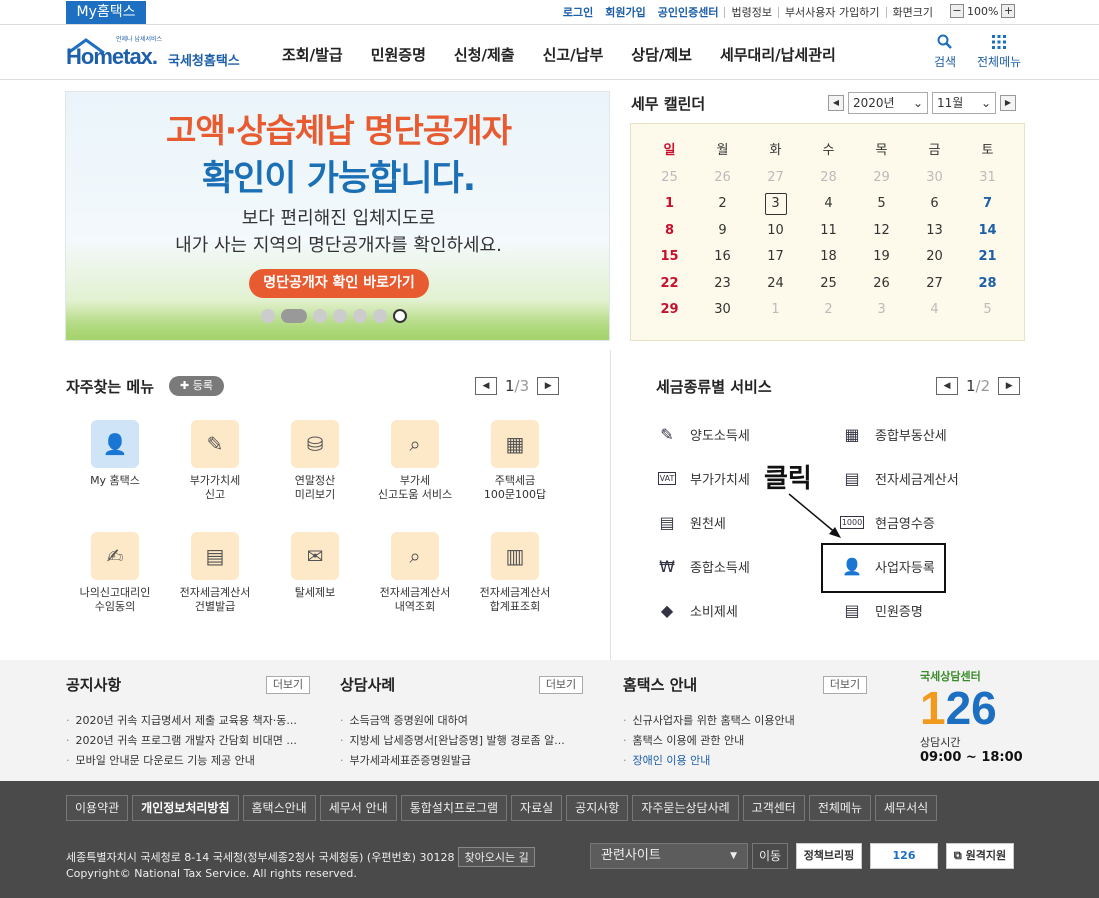 This screenshot has width=1099, height=898. What do you see at coordinates (832, 12) in the screenshot?
I see `dept-signup-link: 부서사용자 가입하기` at bounding box center [832, 12].